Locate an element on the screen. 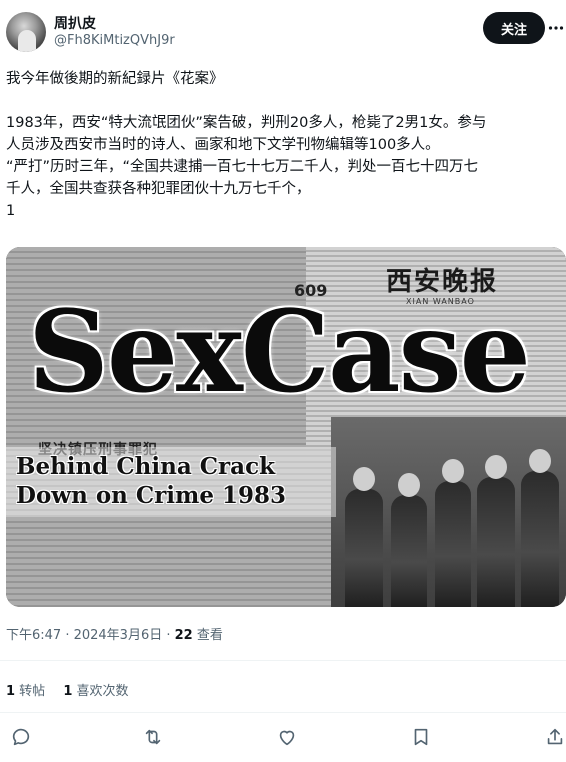 The image size is (566, 762). bookmark-button is located at coordinates (421, 737).